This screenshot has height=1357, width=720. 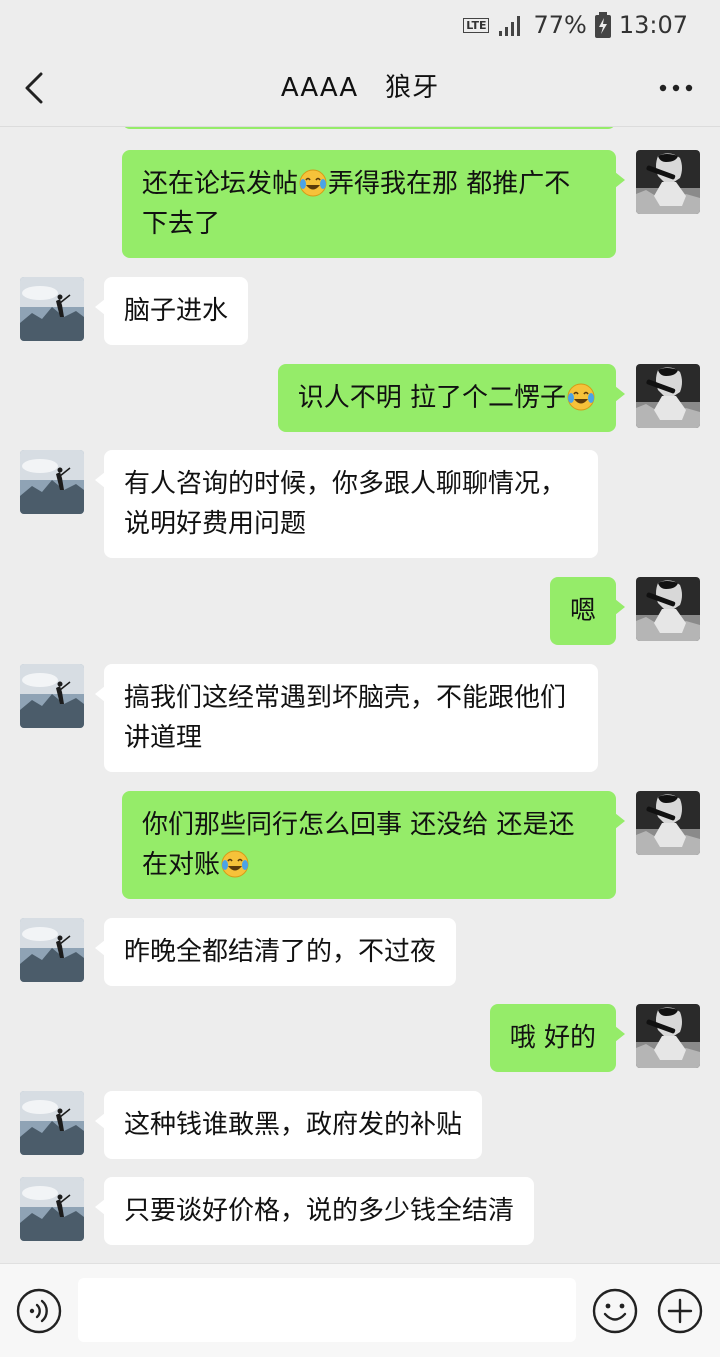 I want to click on message-bubble: 识人不明 拉了个二愣子, so click(x=451, y=398).